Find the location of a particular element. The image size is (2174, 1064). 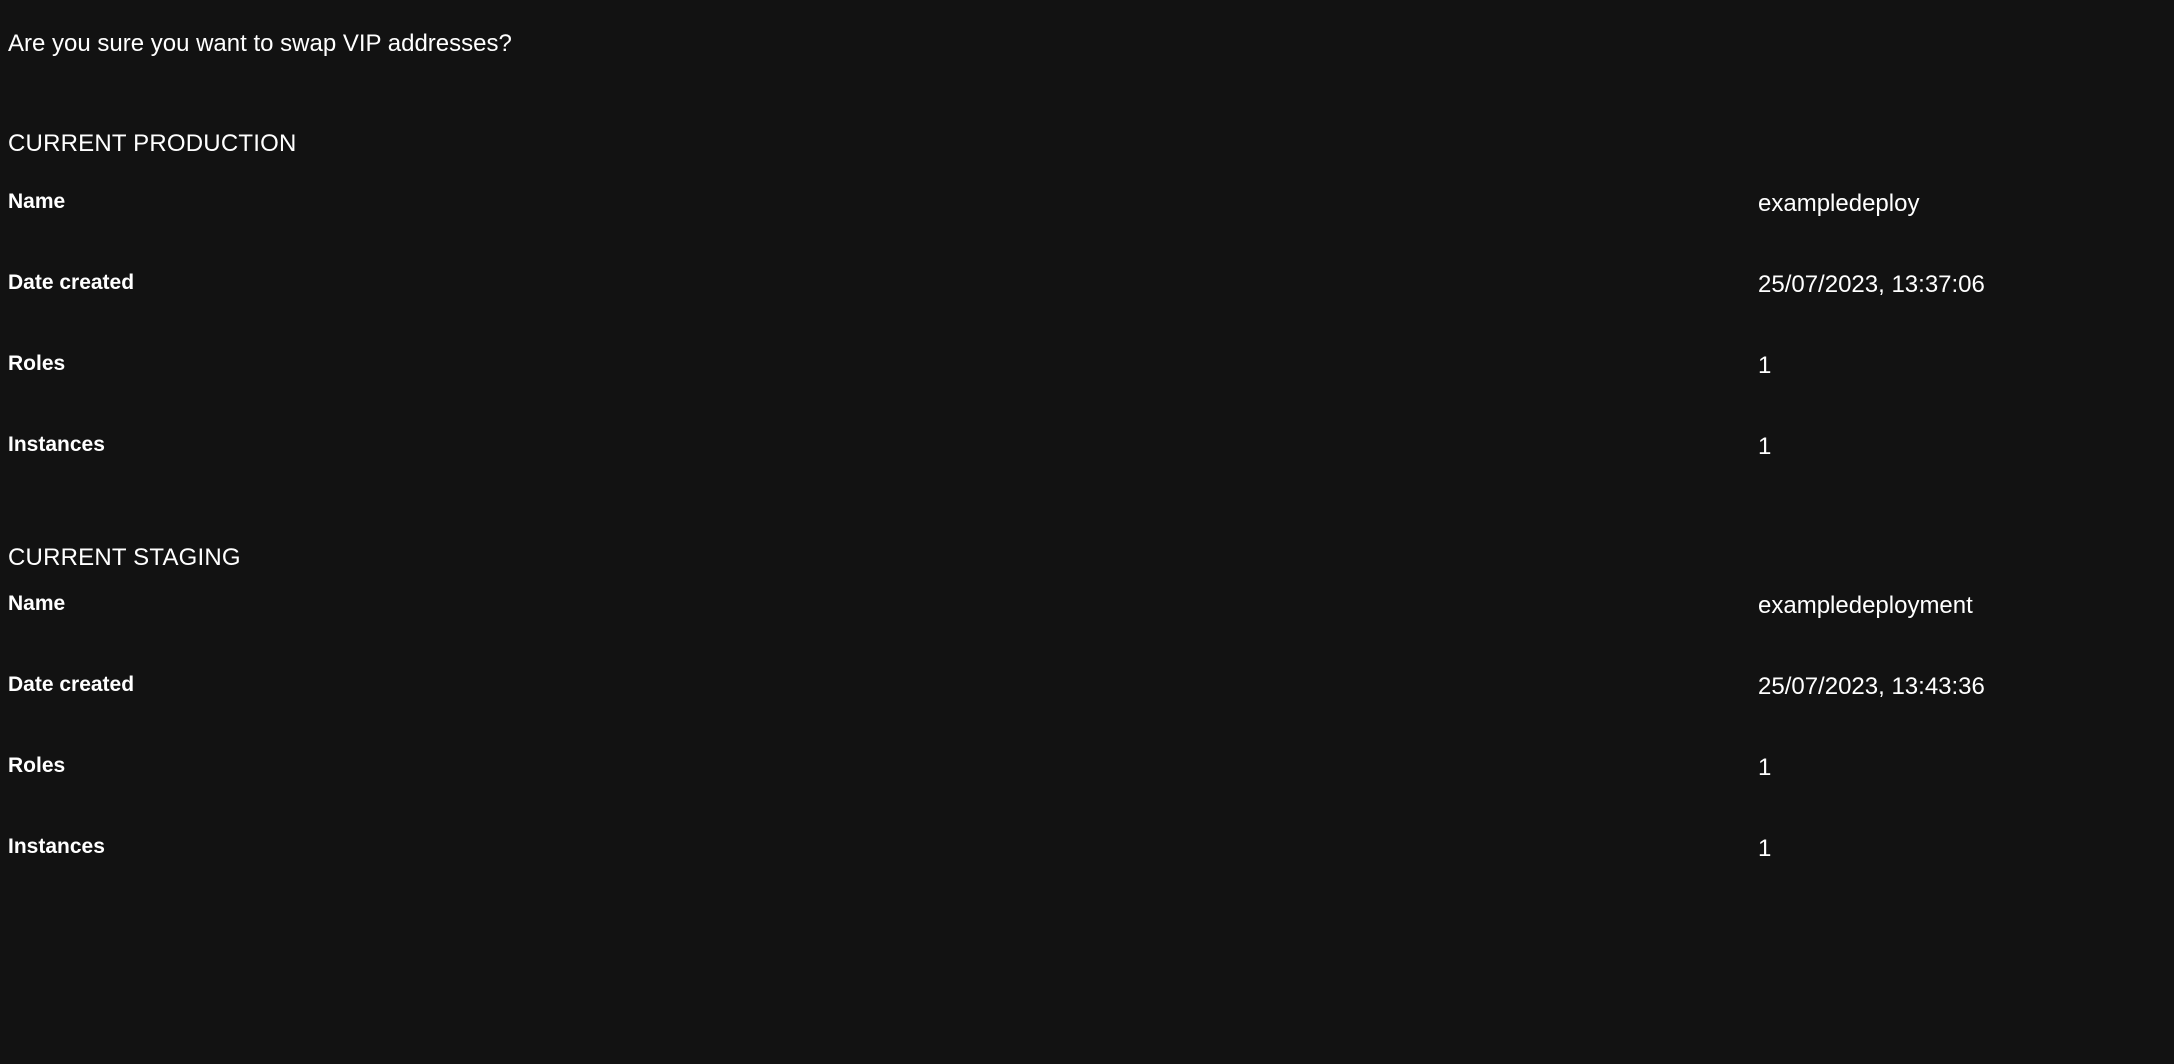

row-value-name: exampledeployment is located at coordinates (1865, 605).